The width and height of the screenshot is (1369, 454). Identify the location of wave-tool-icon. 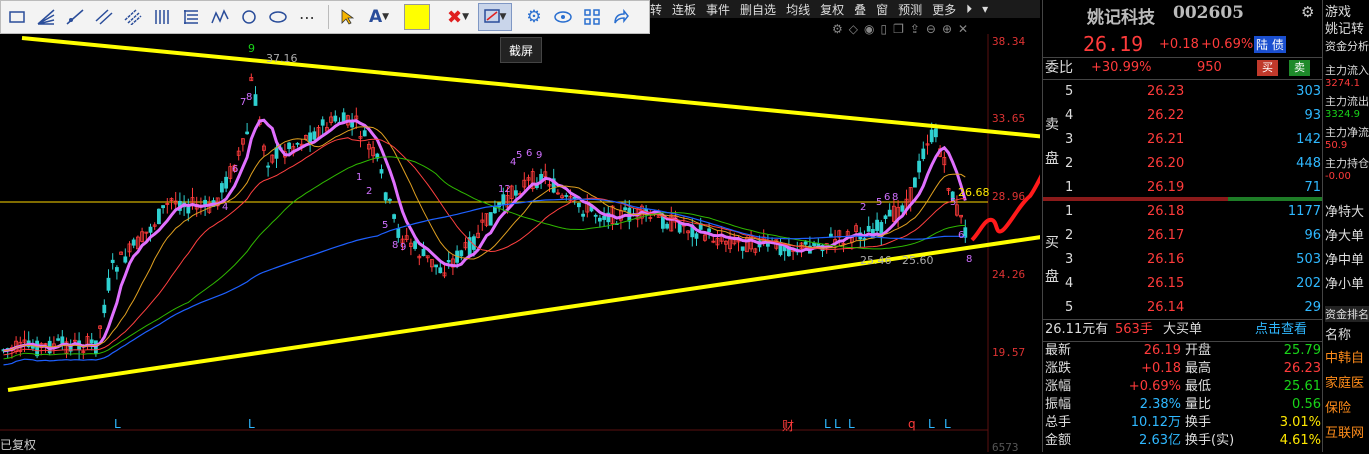
(220, 17).